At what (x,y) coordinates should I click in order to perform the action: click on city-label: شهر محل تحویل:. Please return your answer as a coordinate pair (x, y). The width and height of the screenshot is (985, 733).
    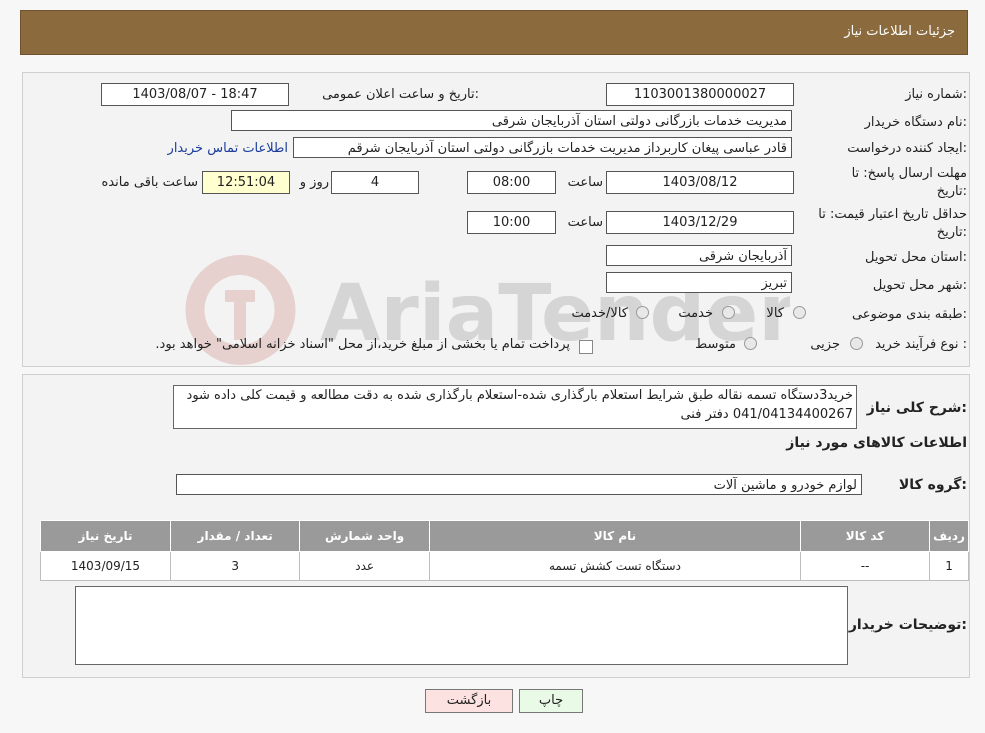
    Looking at the image, I should click on (919, 285).